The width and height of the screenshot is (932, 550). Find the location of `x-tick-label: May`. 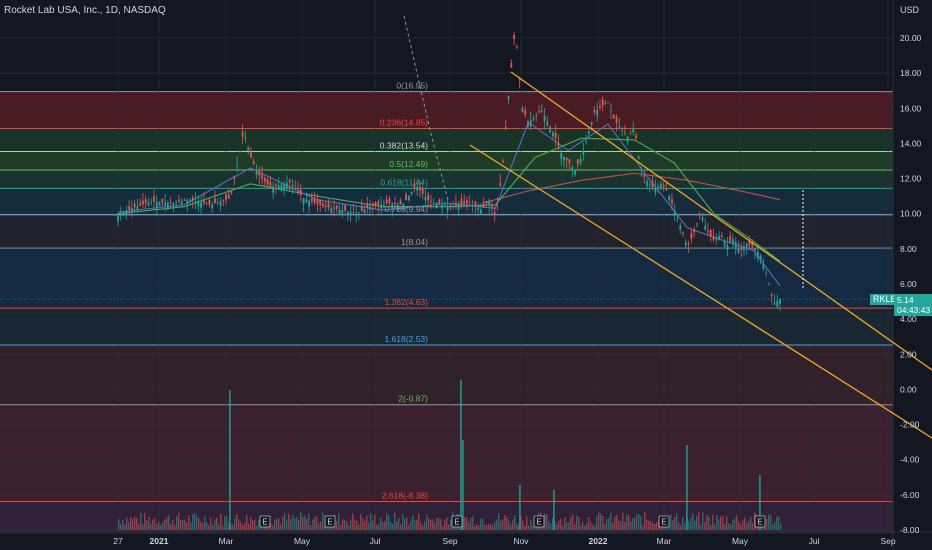

x-tick-label: May is located at coordinates (740, 541).